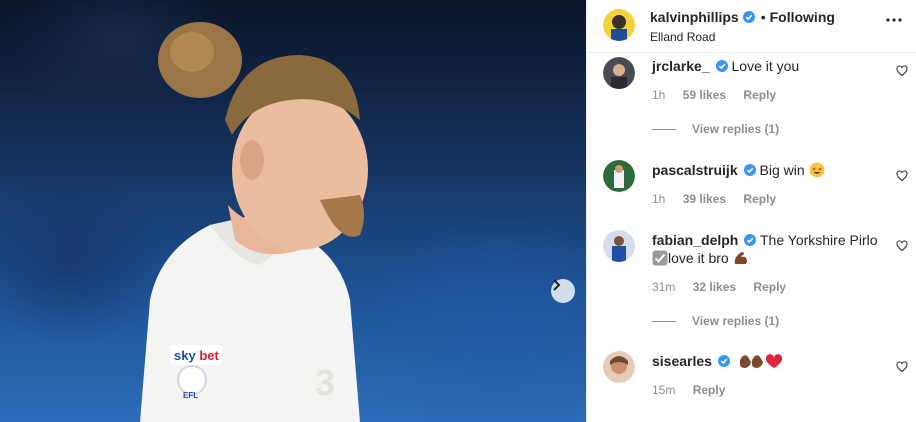  I want to click on commenter-username: pascalstruijk, so click(695, 170).